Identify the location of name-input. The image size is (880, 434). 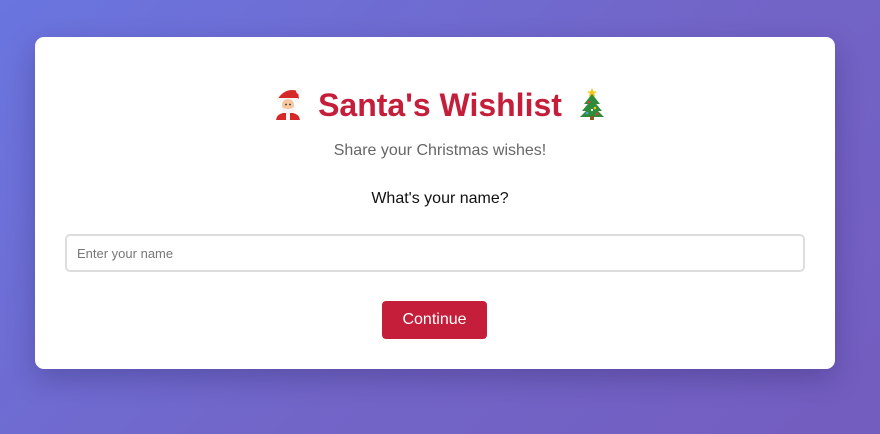
(435, 253).